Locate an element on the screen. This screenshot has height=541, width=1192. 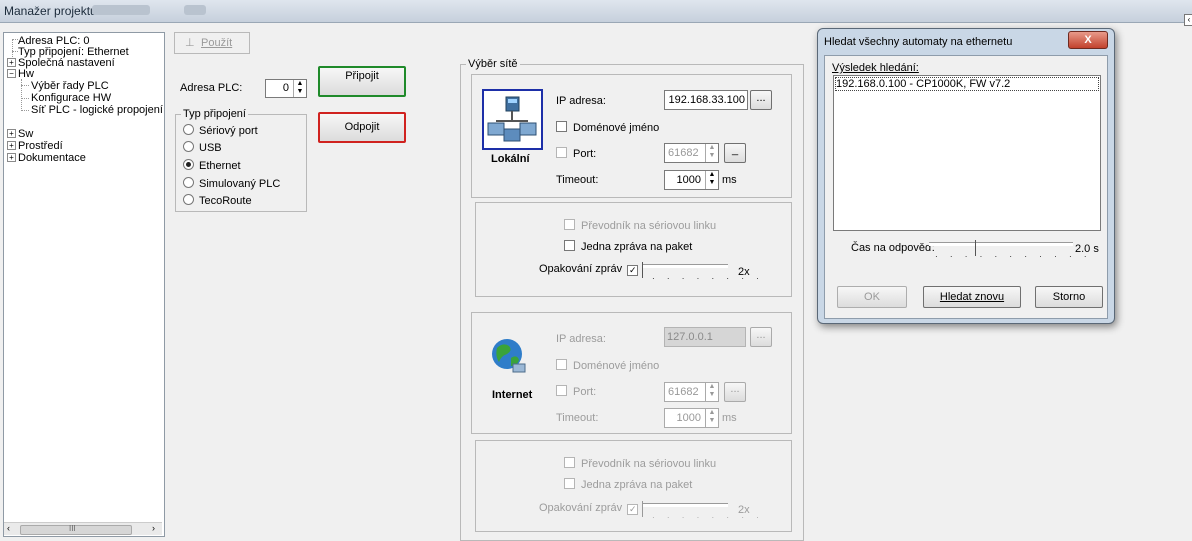
internet-serial-converter-checkbox: Převodník na sériovou linku is located at coordinates (640, 463).